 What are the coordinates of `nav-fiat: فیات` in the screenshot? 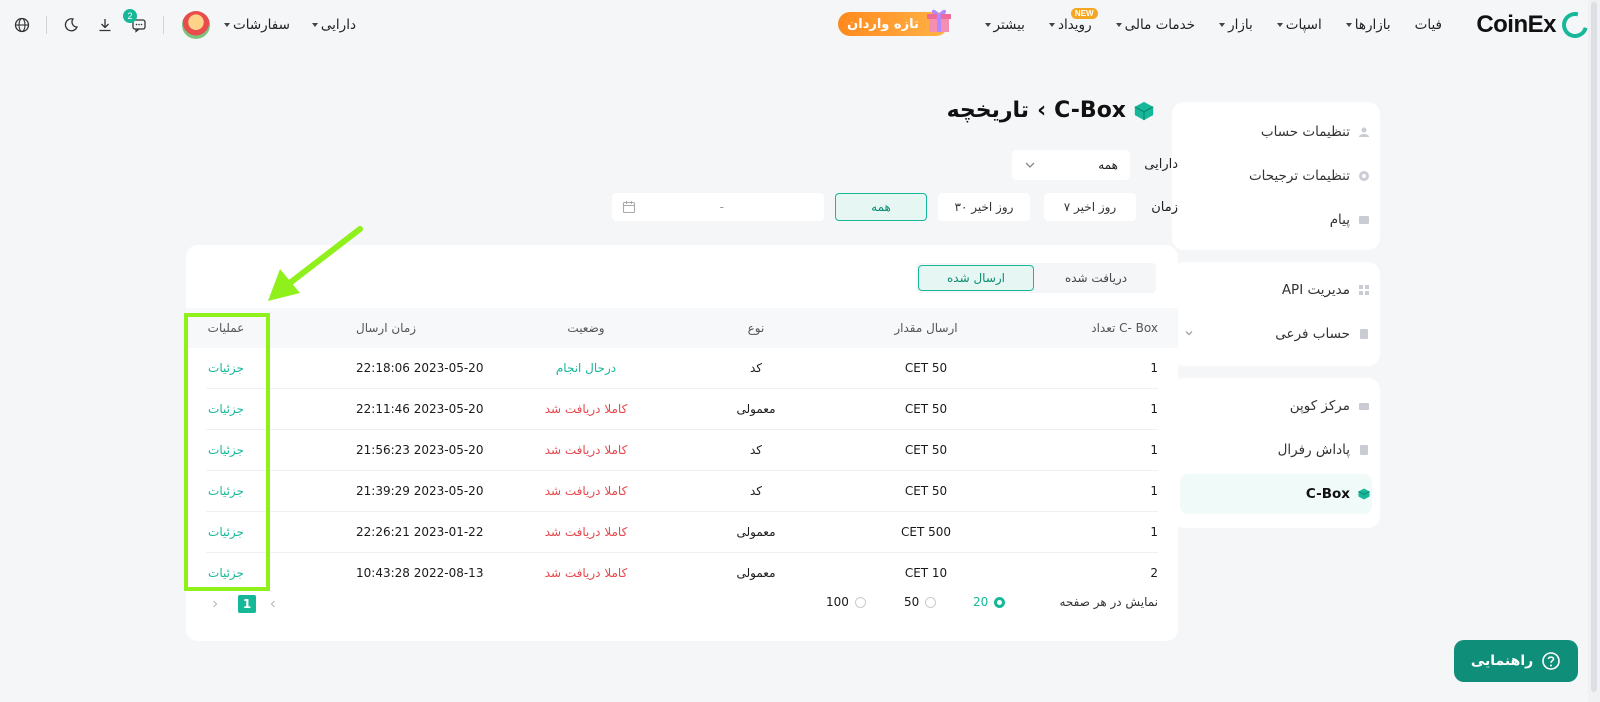 It's located at (1428, 25).